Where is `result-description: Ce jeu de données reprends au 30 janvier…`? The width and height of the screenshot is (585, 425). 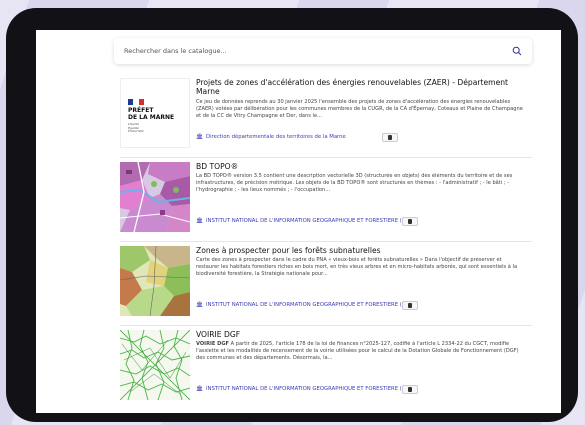 result-description: Ce jeu de données reprends au 30 janvier… is located at coordinates (359, 109).